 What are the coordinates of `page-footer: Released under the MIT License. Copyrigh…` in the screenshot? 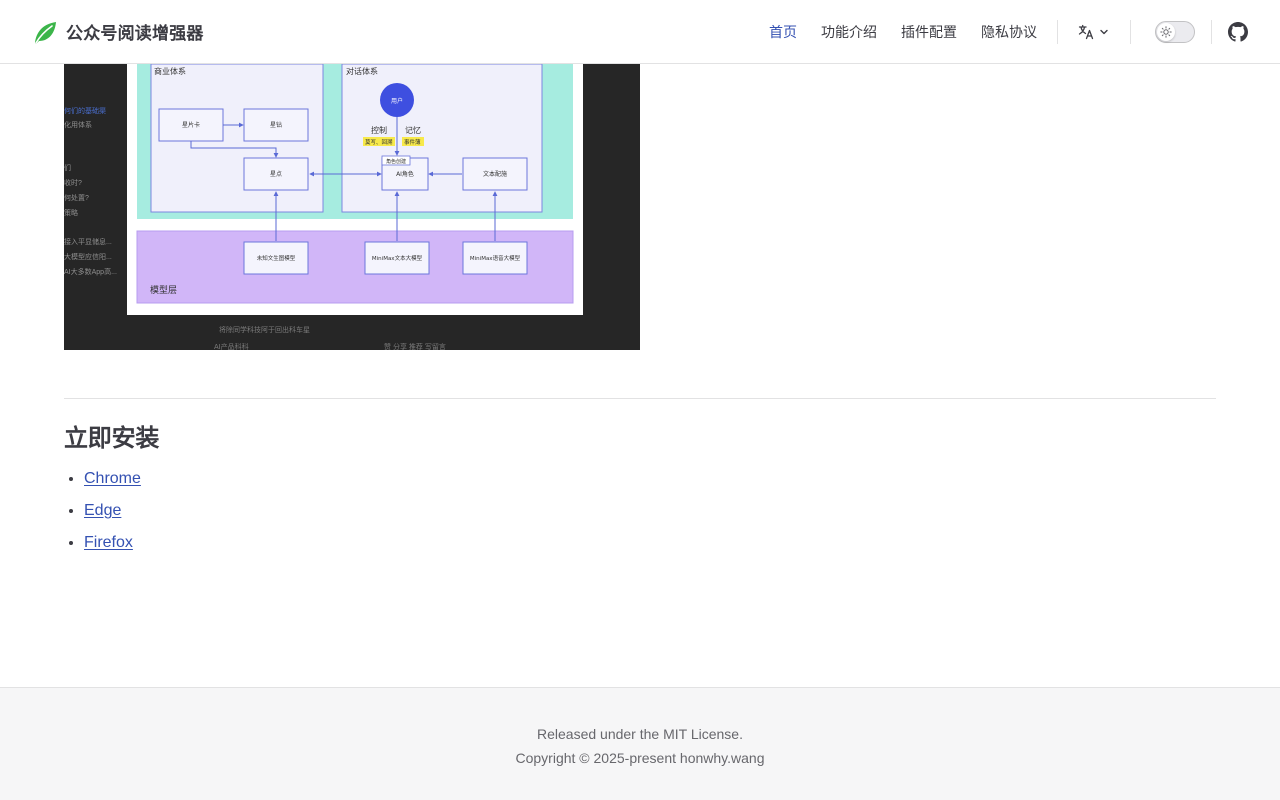 It's located at (640, 743).